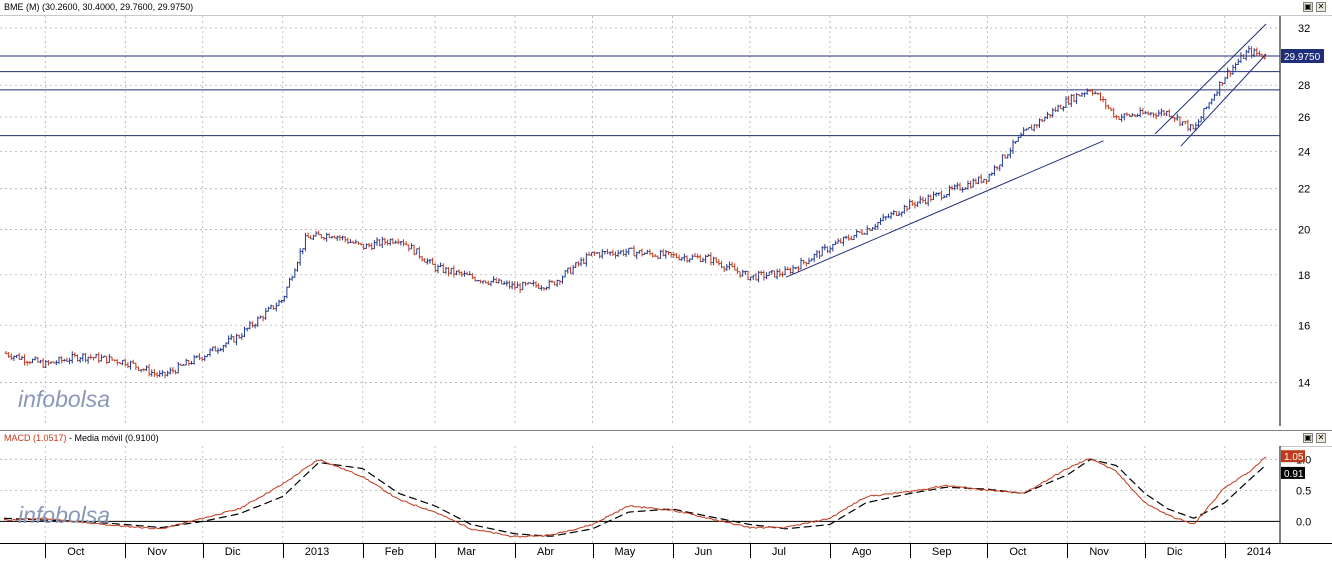  I want to click on x-axis-label: Sep, so click(941, 552).